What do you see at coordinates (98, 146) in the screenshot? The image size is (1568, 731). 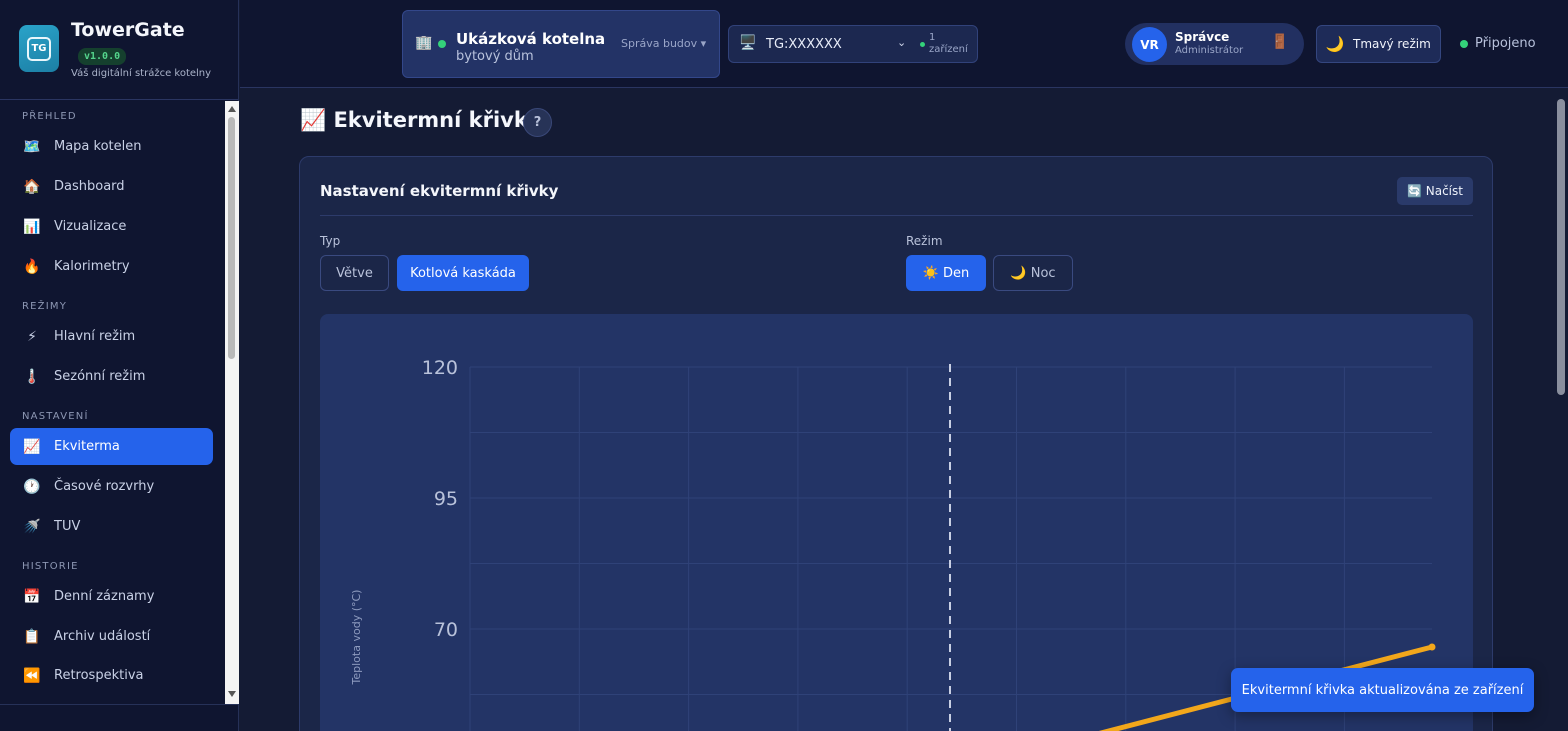 I see `sidebar-item-label: Mapa kotelen` at bounding box center [98, 146].